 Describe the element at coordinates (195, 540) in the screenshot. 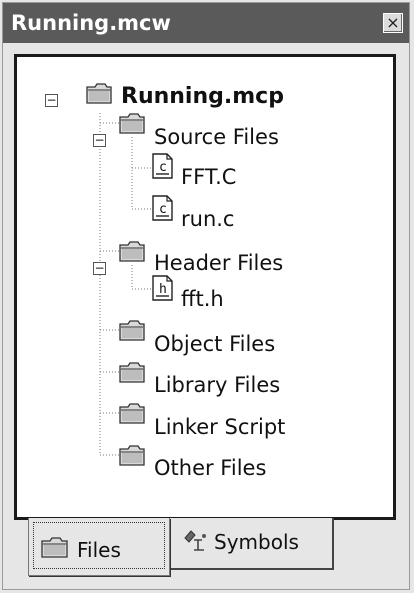

I see `symbols-icon` at that location.